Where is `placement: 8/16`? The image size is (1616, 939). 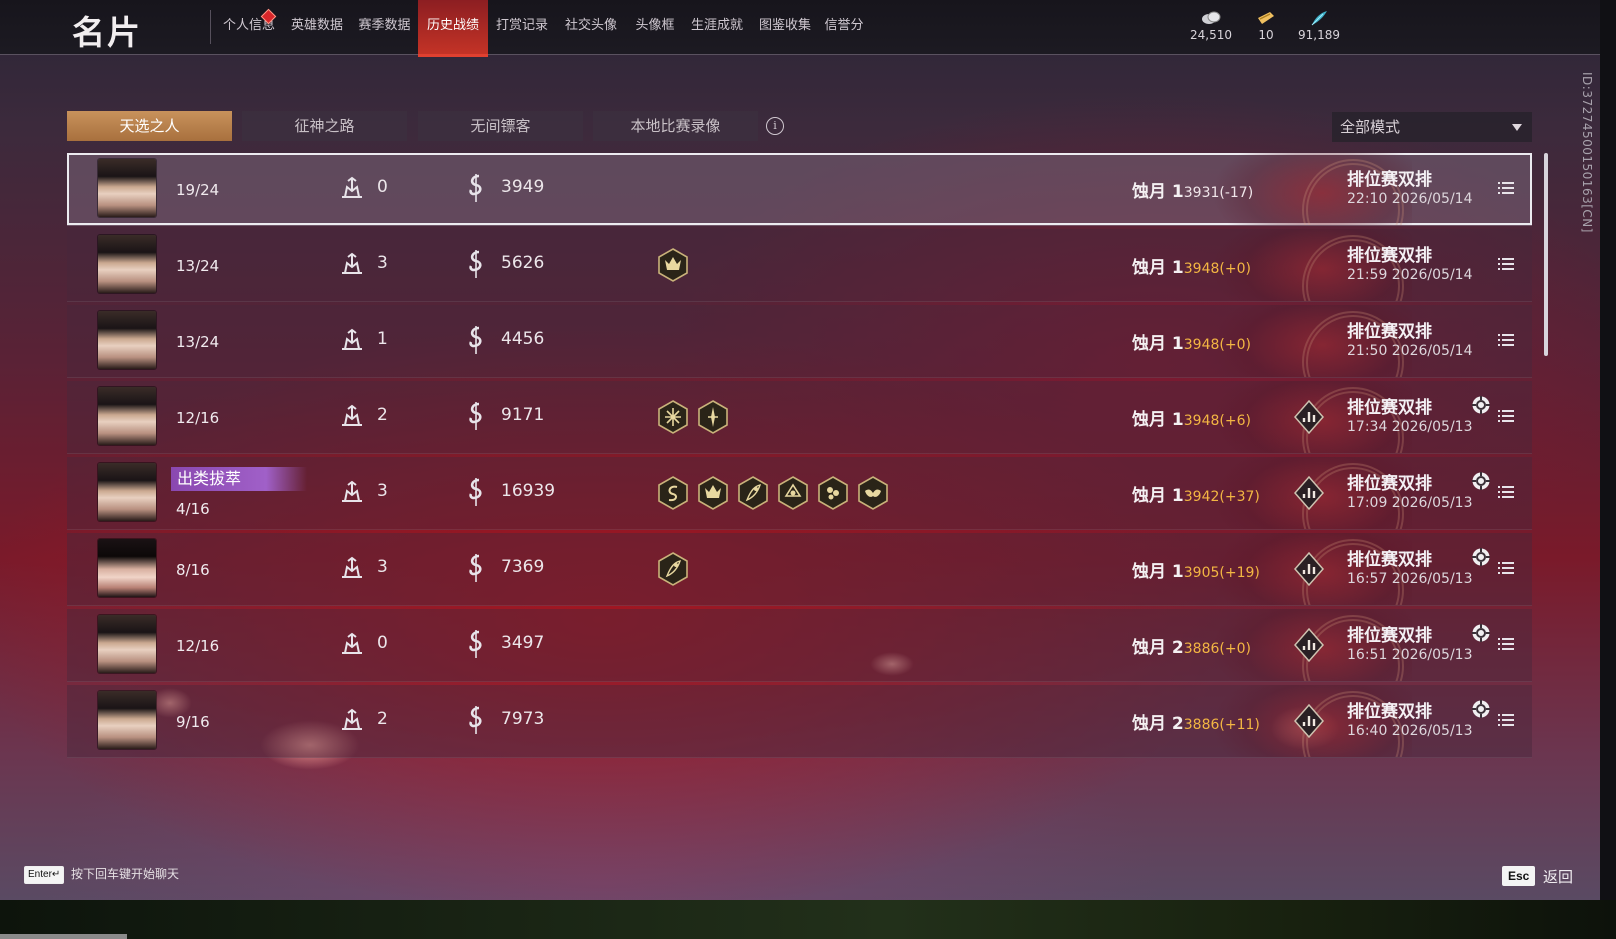 placement: 8/16 is located at coordinates (193, 570).